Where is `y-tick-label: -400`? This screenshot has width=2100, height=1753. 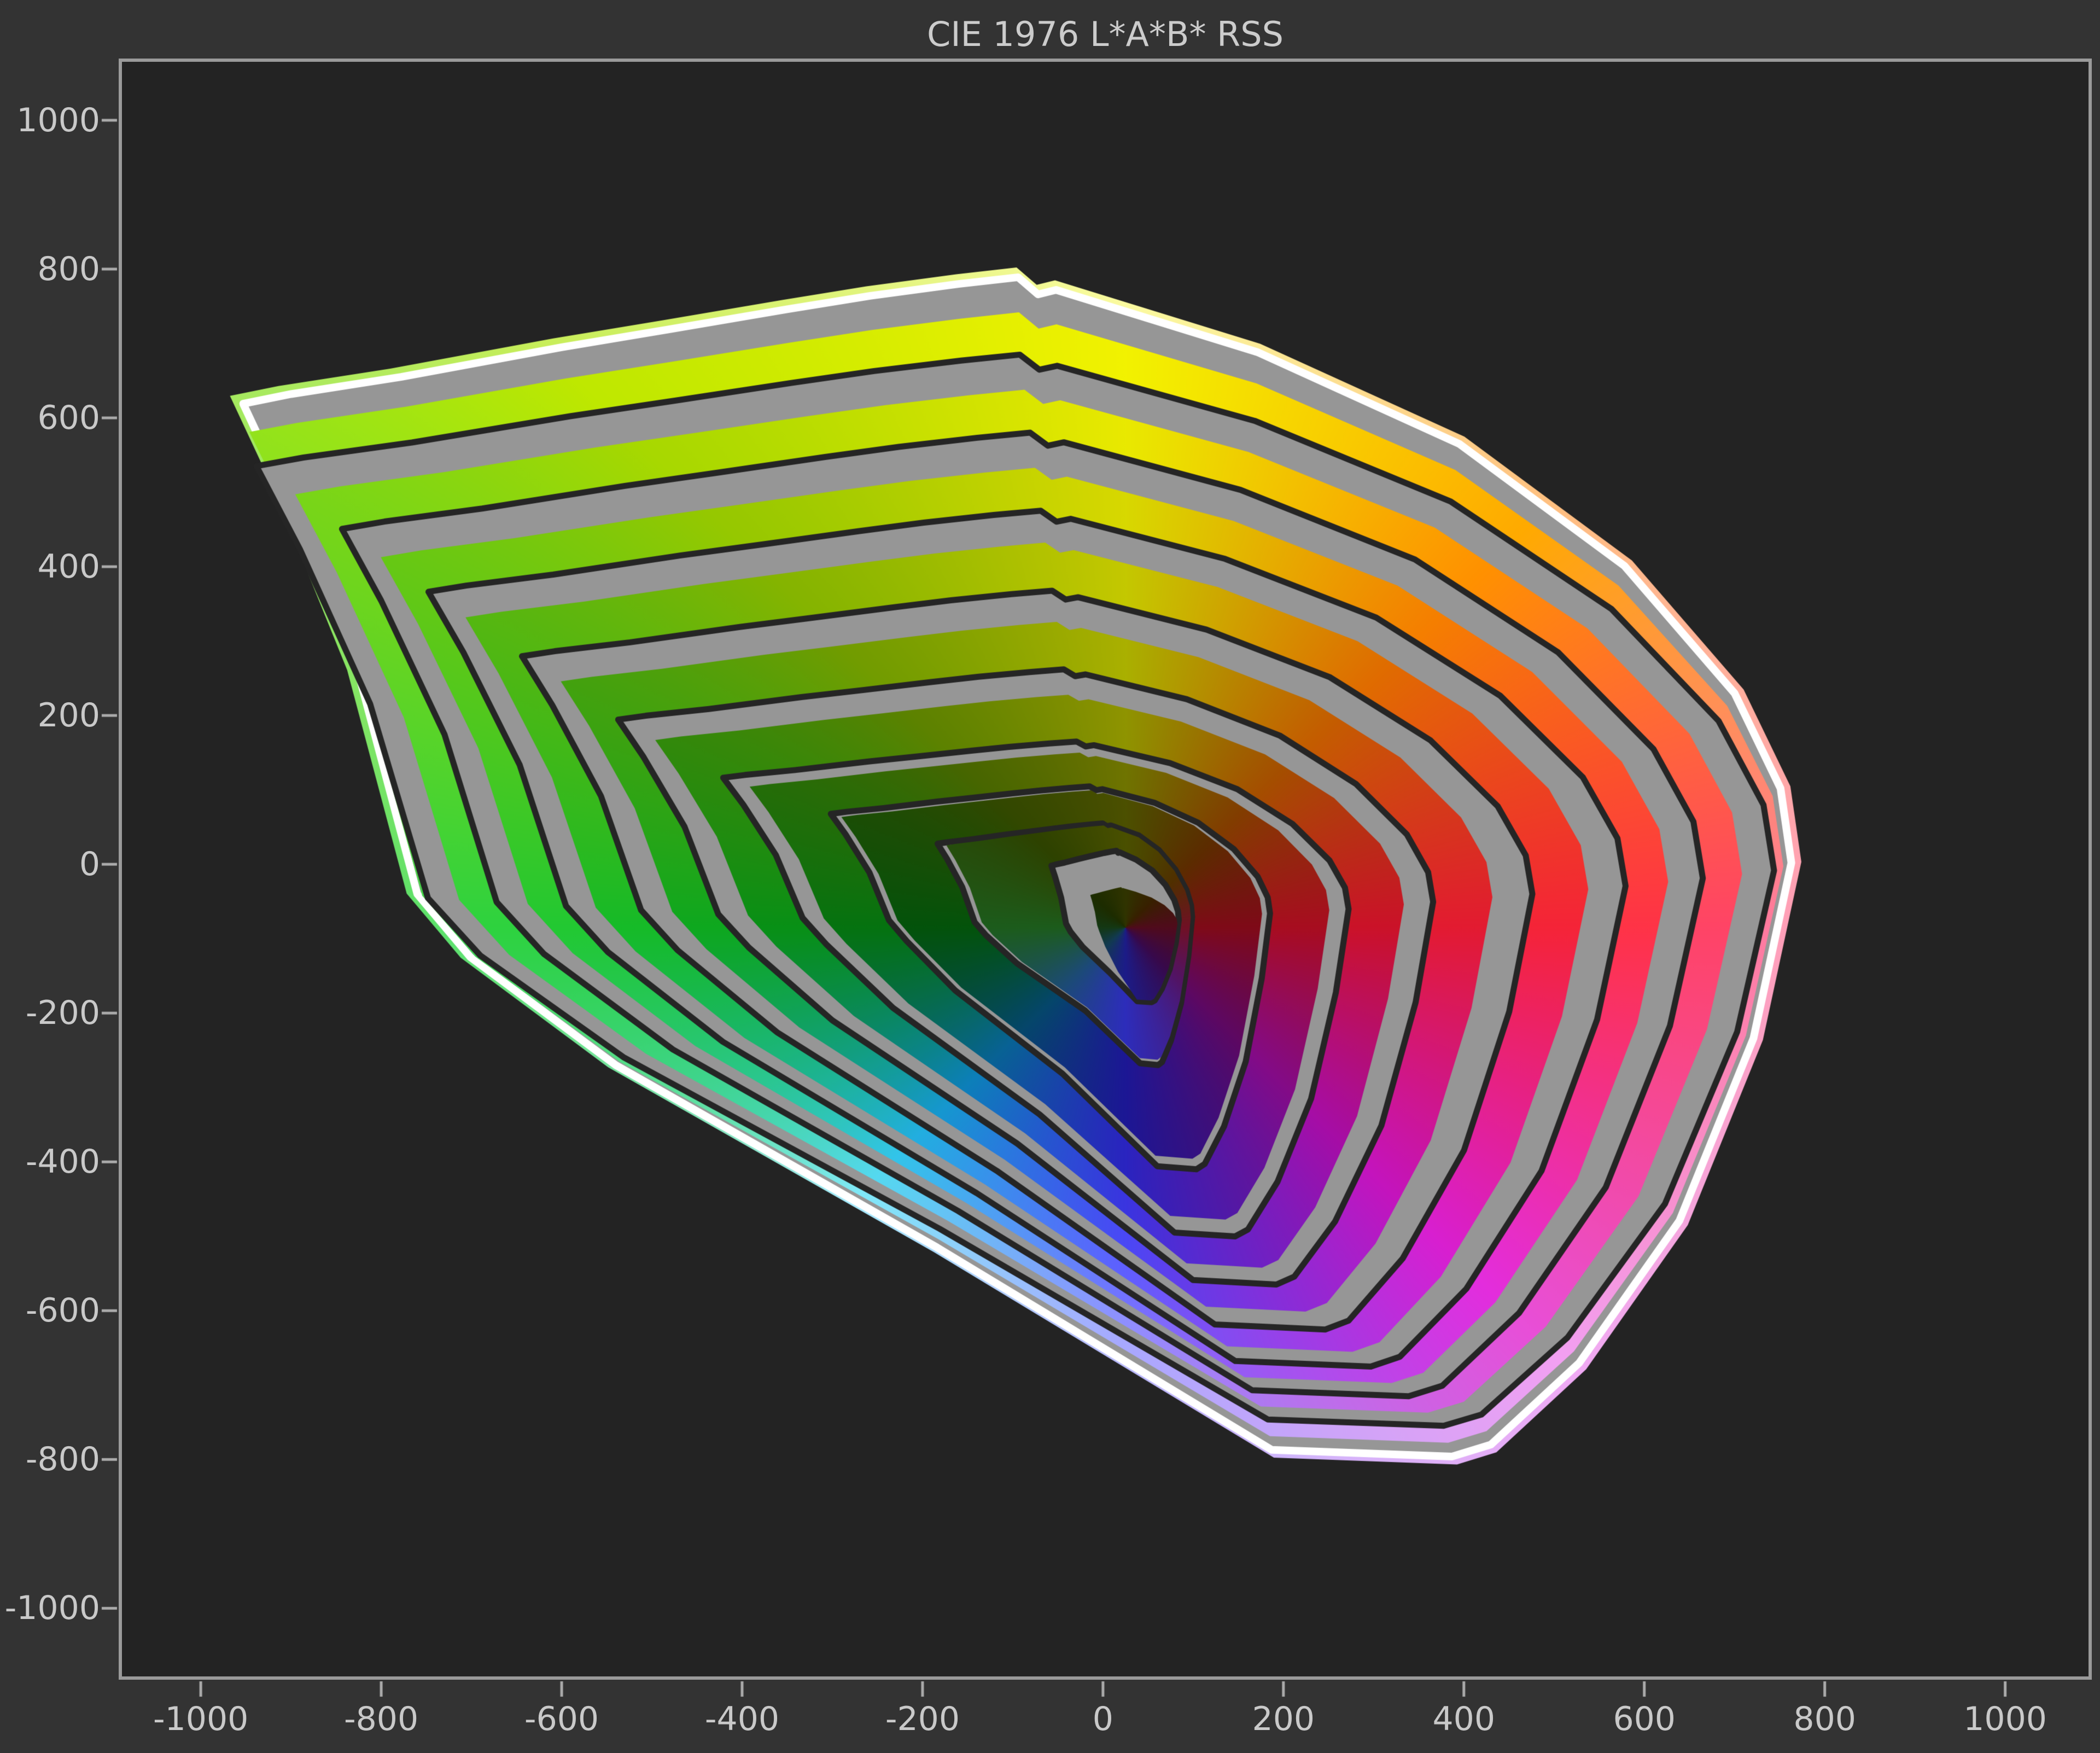 y-tick-label: -400 is located at coordinates (62, 1162).